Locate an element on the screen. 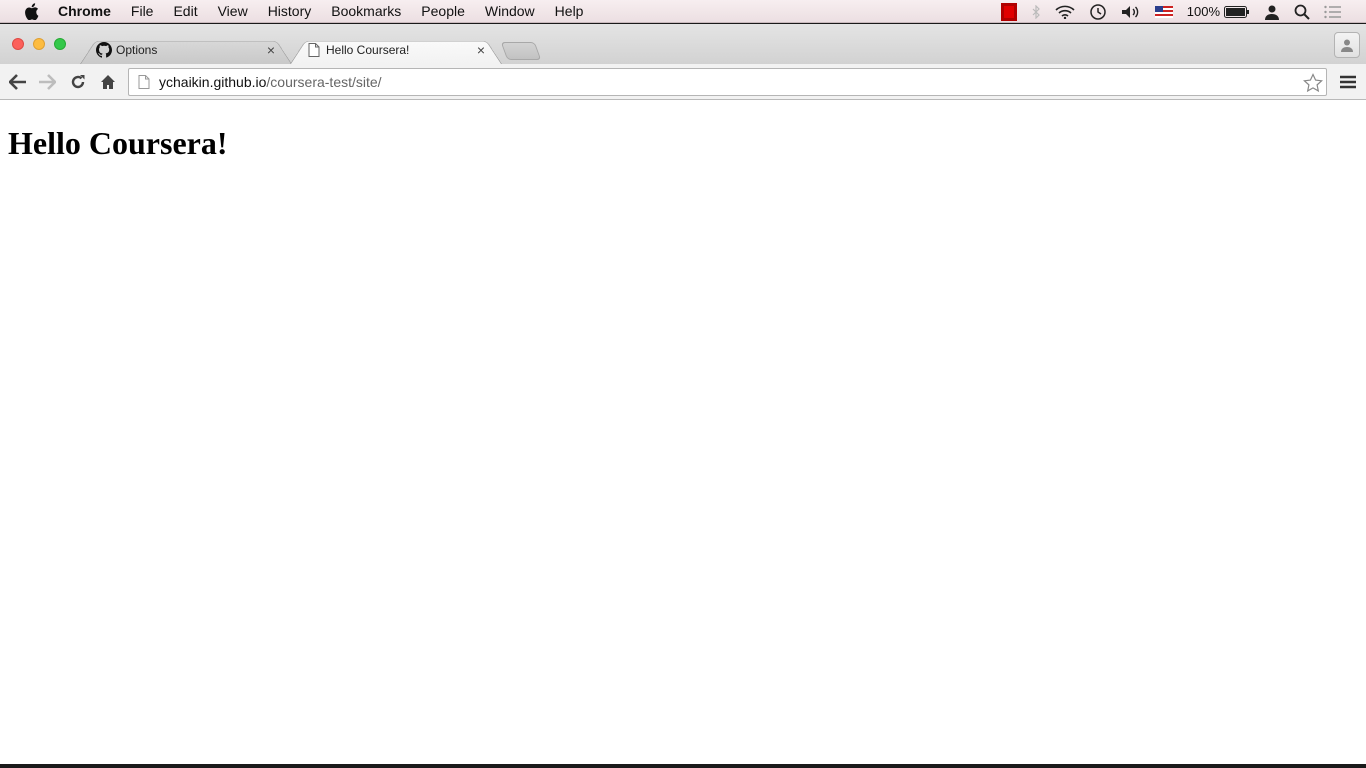 The width and height of the screenshot is (1366, 768). window-minimize-button is located at coordinates (39, 44).